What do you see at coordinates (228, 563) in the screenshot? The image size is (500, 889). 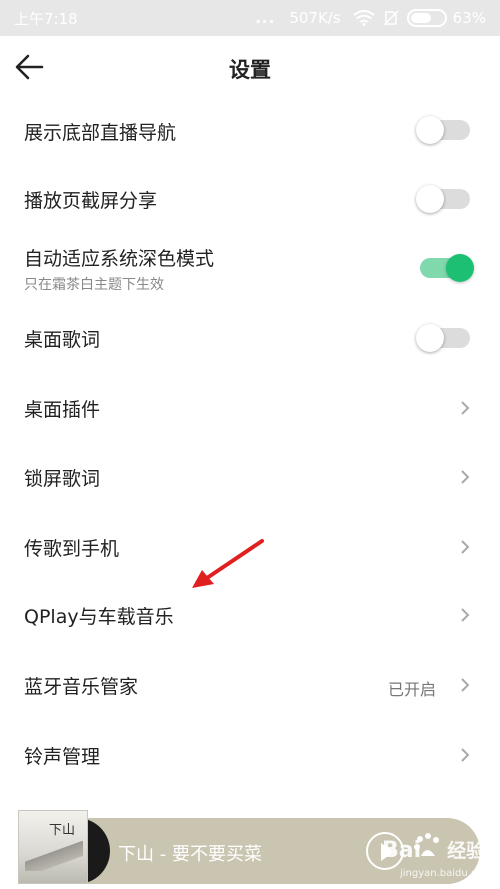 I see `annotation-arrow-icon` at bounding box center [228, 563].